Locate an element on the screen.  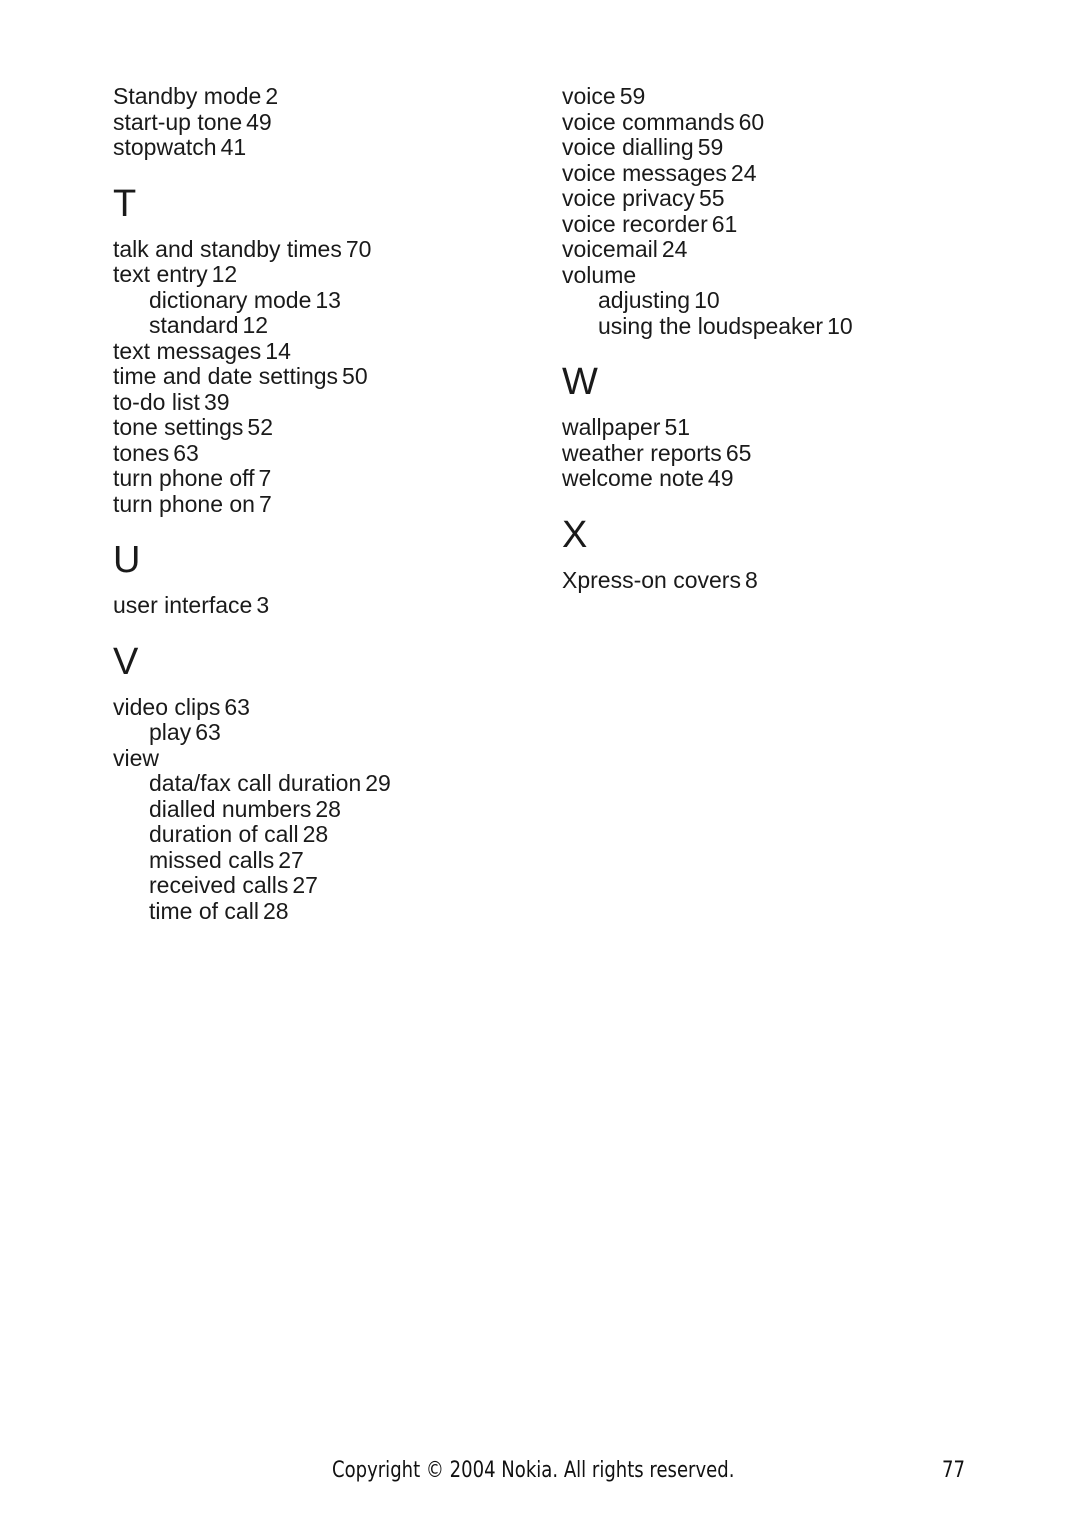
page-number: 77 is located at coordinates (953, 1470).